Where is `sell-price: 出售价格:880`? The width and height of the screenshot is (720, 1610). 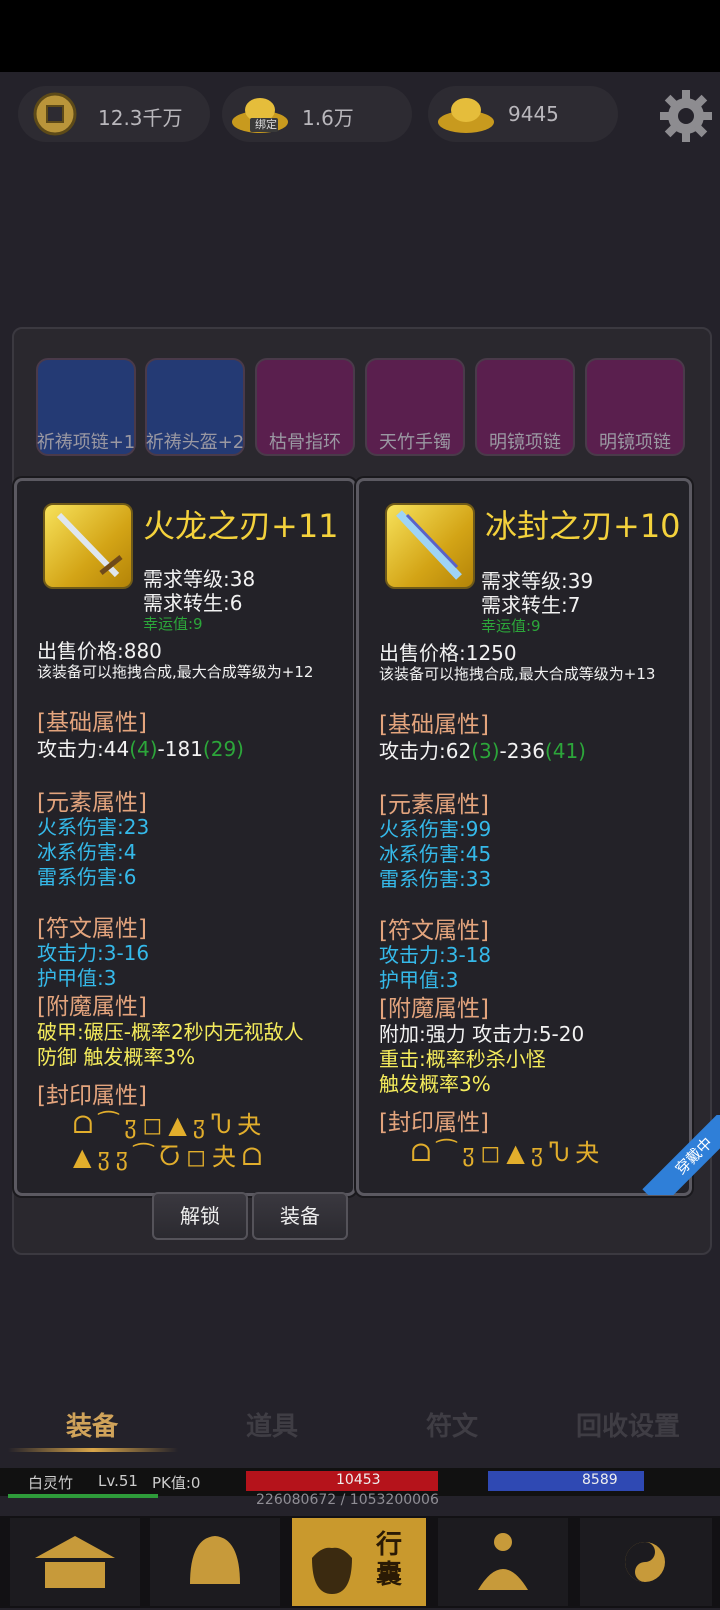
sell-price: 出售价格:880 is located at coordinates (99, 651).